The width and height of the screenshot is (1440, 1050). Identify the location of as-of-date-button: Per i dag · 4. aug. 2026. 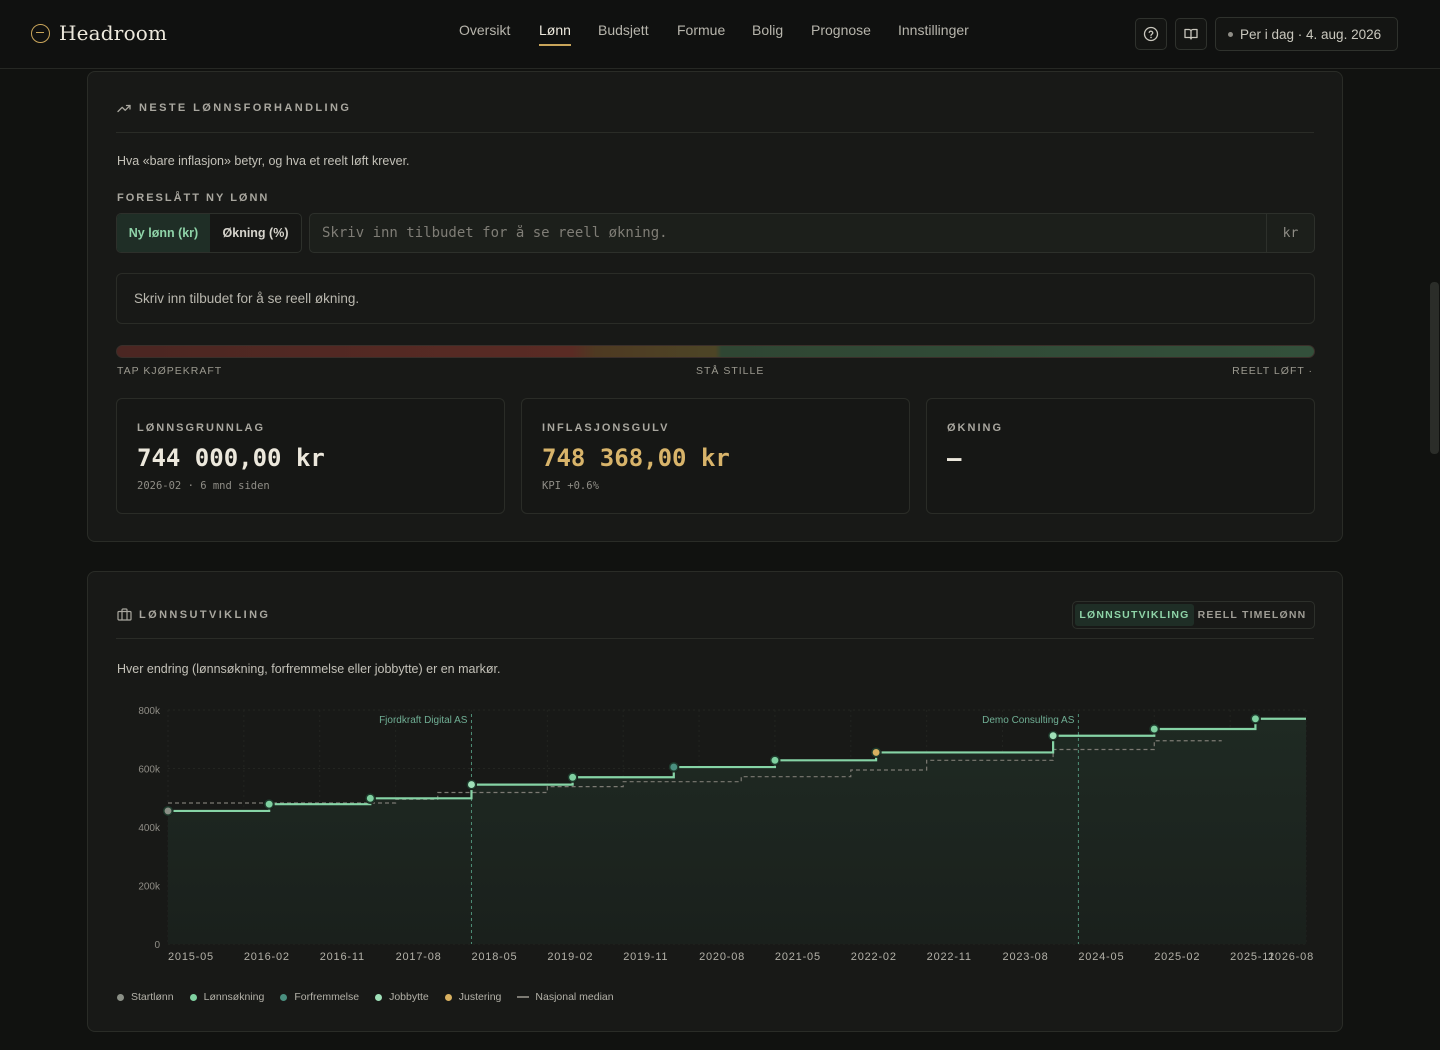
(1306, 34).